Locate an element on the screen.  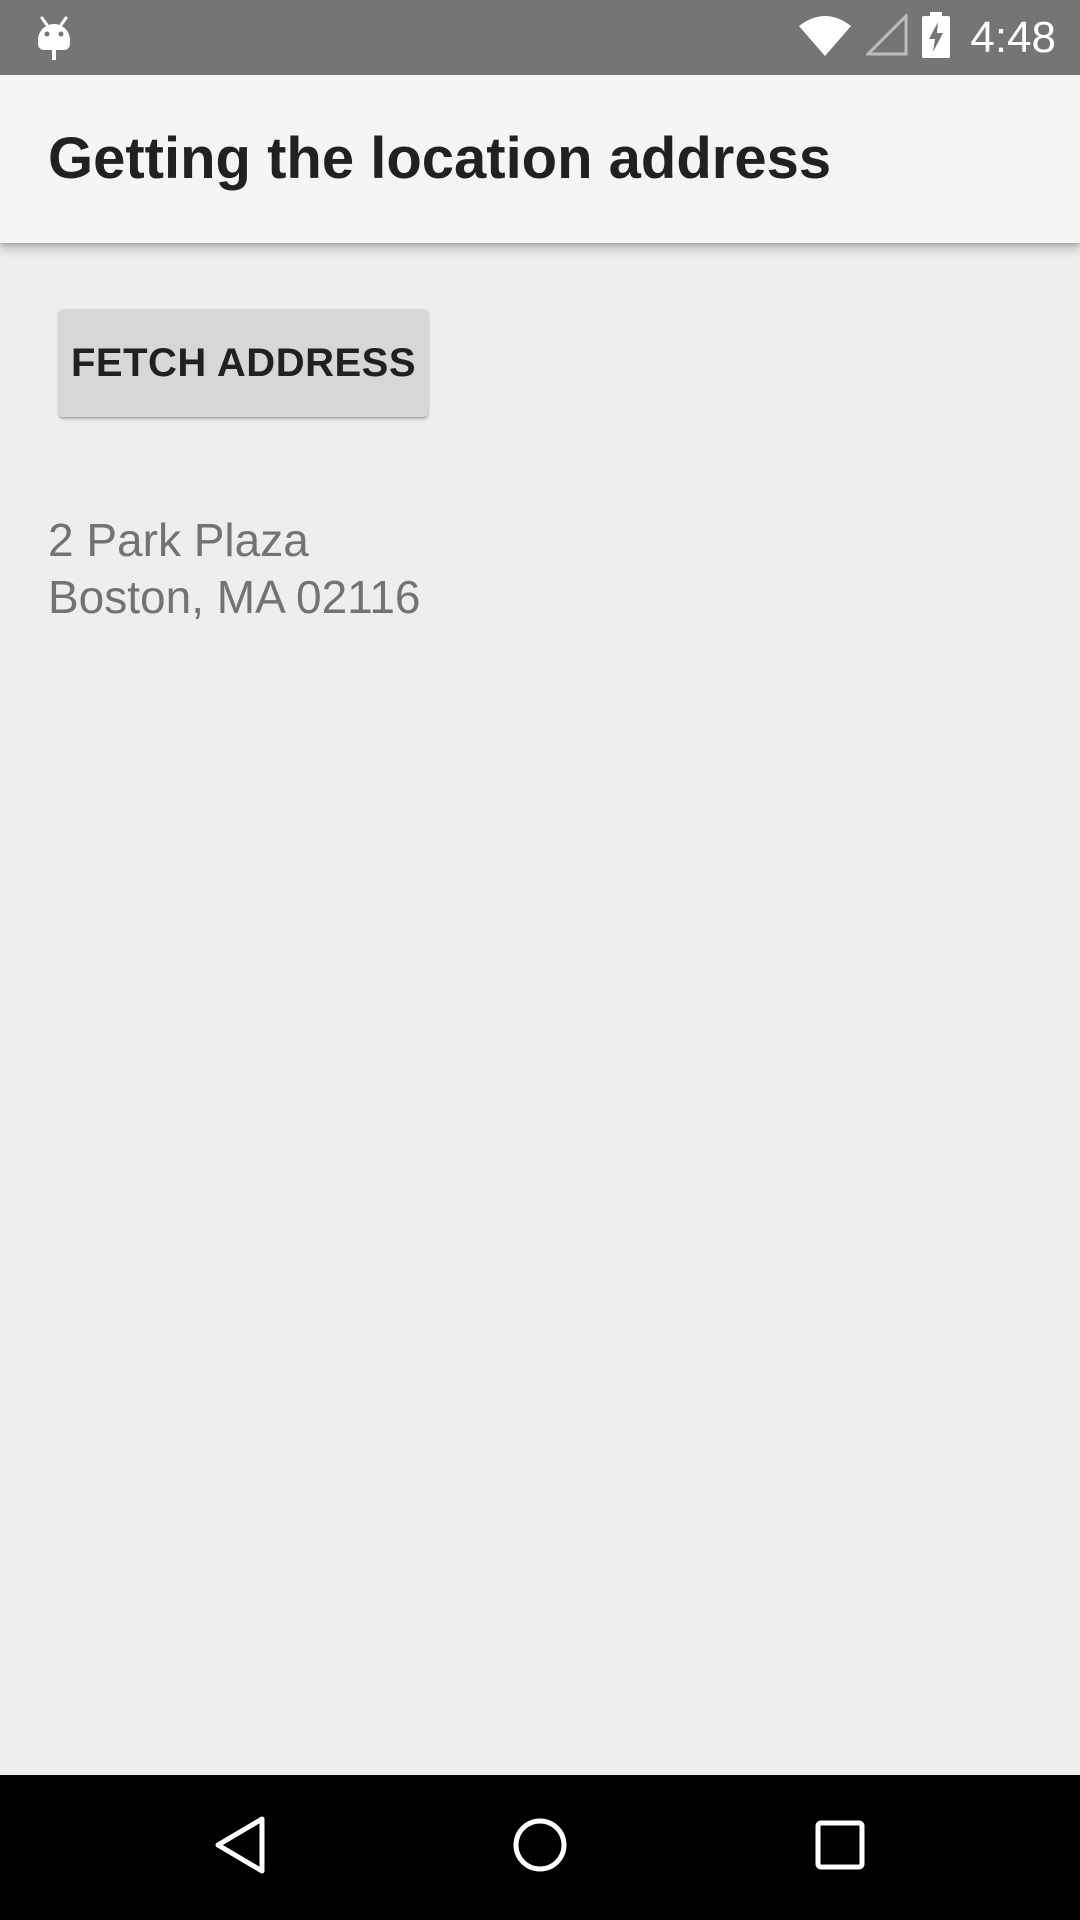
wifi-icon is located at coordinates (825, 37).